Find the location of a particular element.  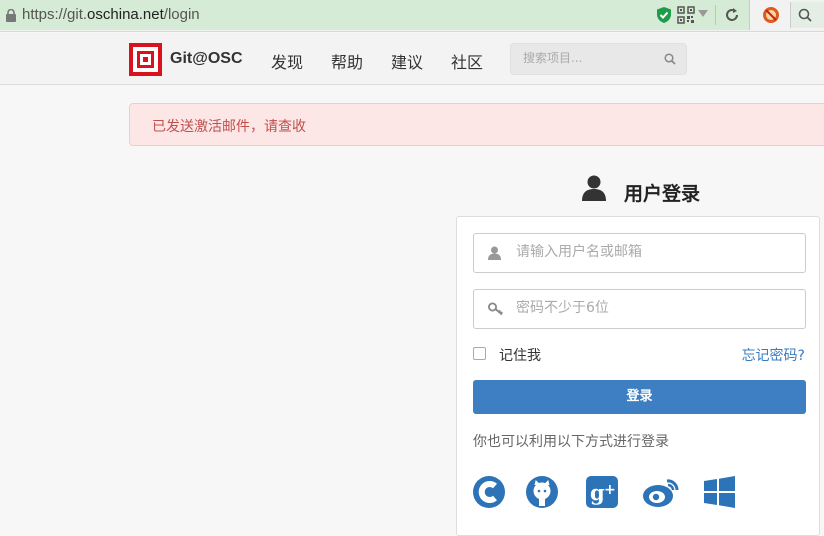

weibo-icon is located at coordinates (661, 492).